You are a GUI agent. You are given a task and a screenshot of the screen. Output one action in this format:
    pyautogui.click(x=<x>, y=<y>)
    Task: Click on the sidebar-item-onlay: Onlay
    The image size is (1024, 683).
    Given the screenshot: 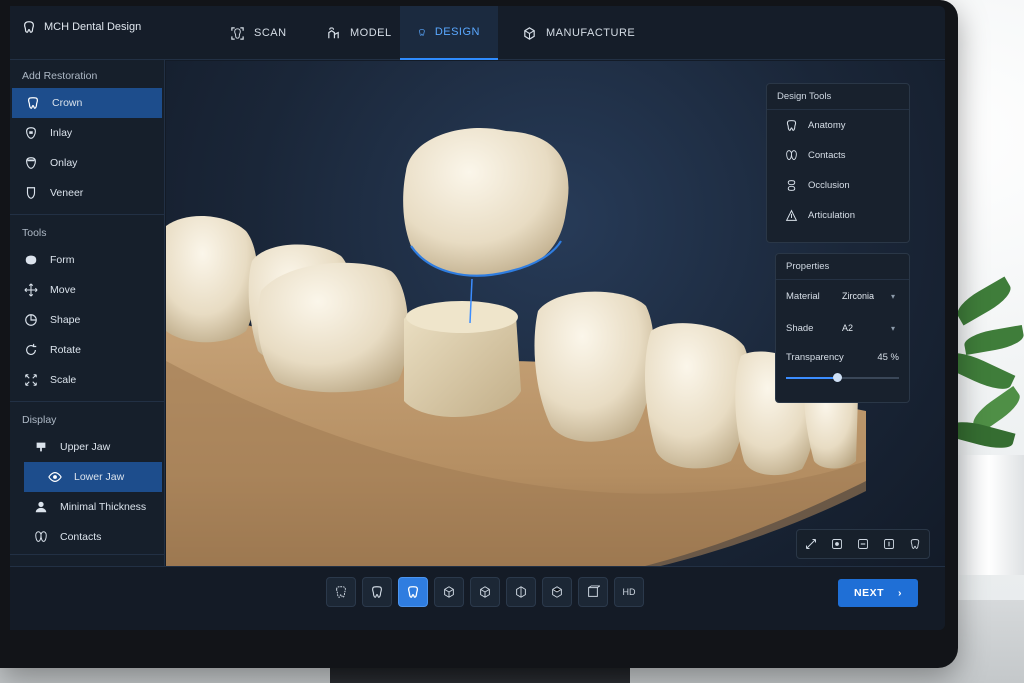 What is the action you would take?
    pyautogui.click(x=87, y=163)
    